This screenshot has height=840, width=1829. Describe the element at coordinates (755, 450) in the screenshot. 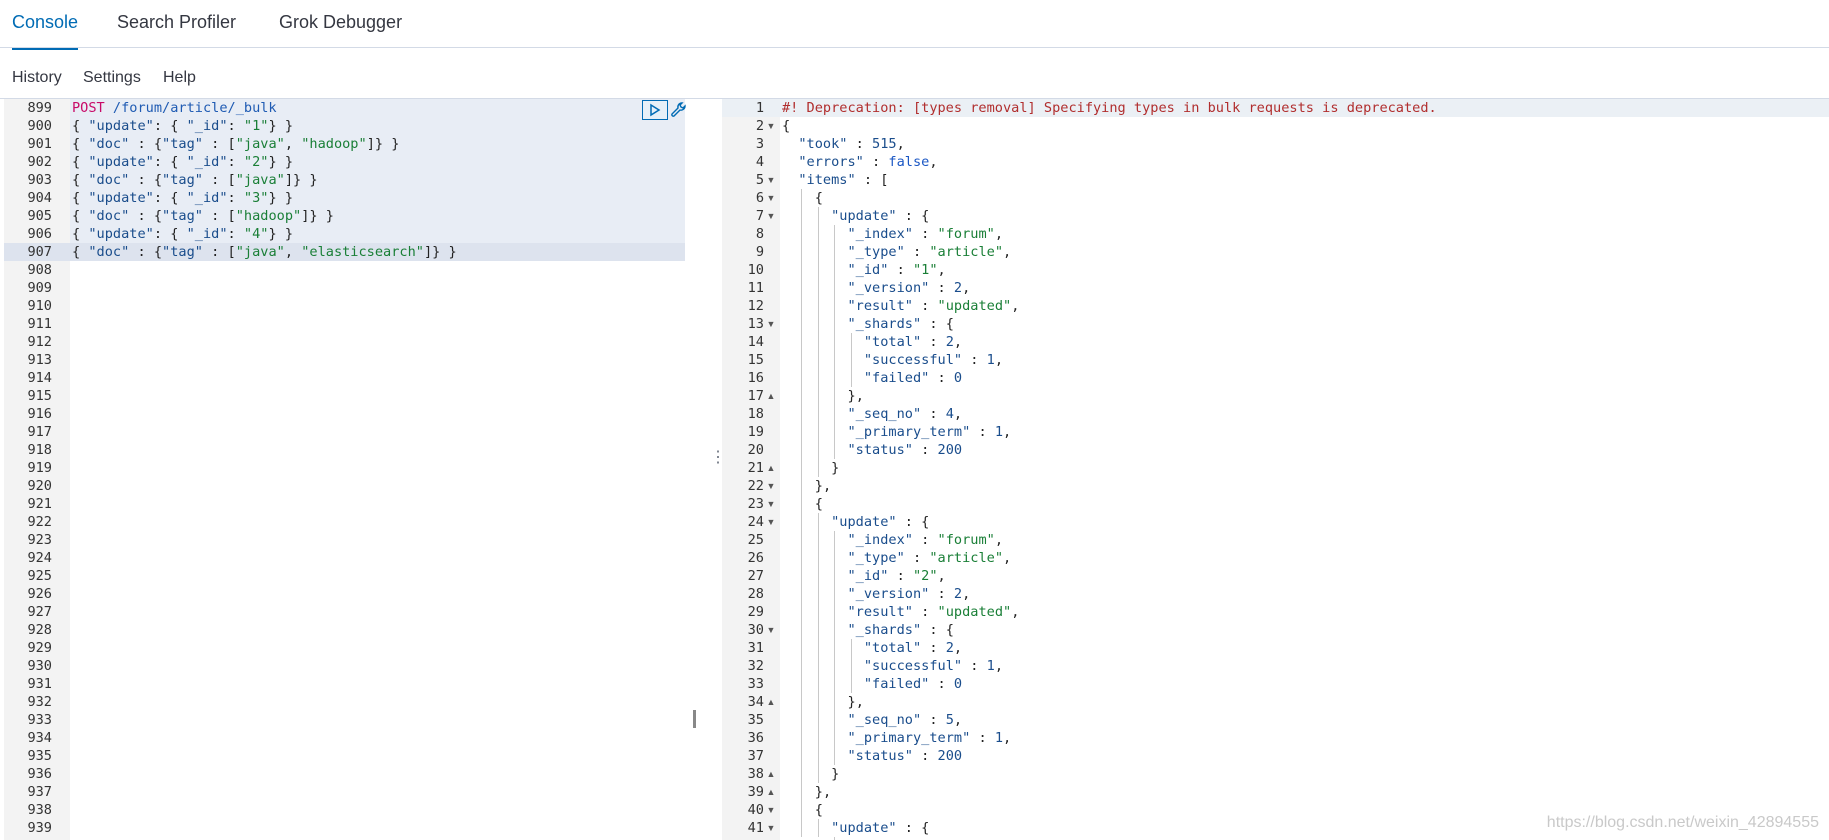

I see `line-number: 20` at that location.